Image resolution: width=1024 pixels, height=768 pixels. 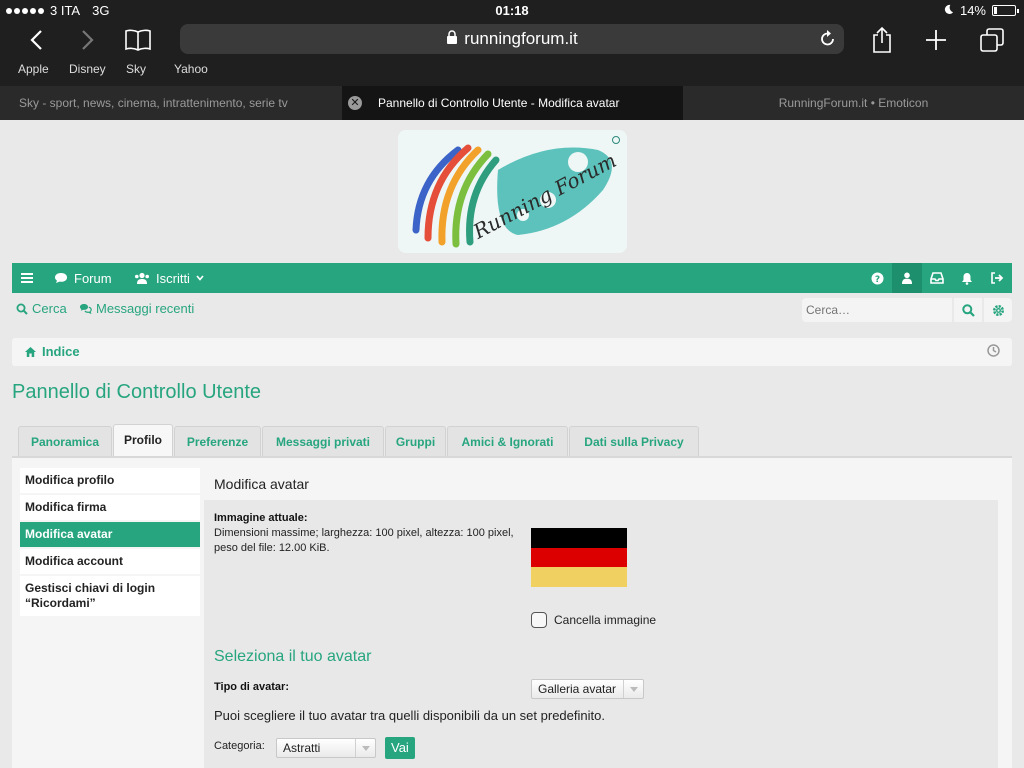 I want to click on menu-edit-avatar: Modifica avatar, so click(x=110, y=534).